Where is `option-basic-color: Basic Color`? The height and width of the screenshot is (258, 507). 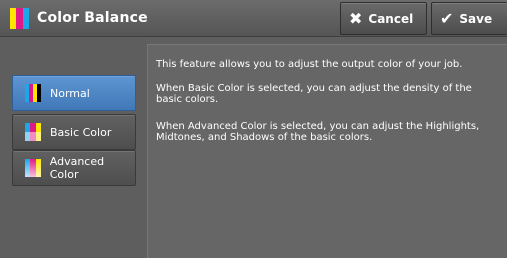
option-basic-color: Basic Color is located at coordinates (74, 132).